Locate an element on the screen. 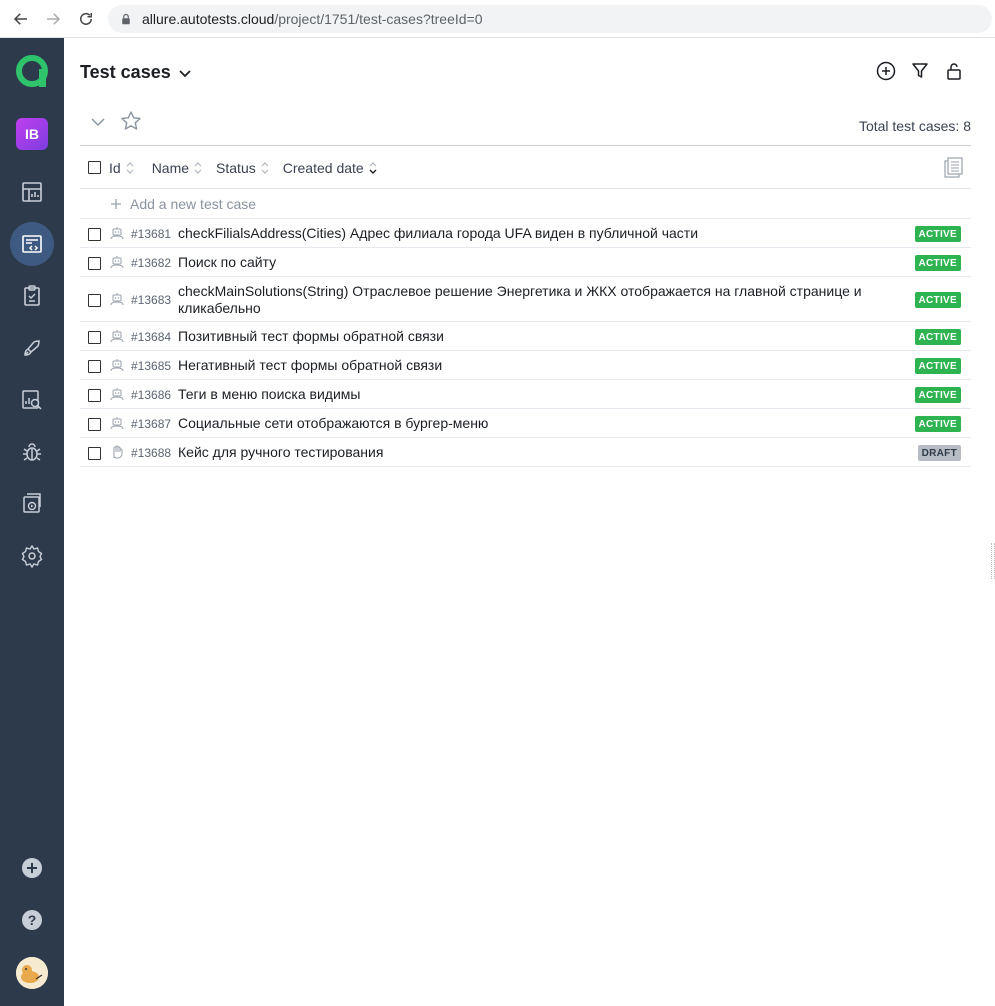 The width and height of the screenshot is (995, 1006). dashboards-icon is located at coordinates (32, 192).